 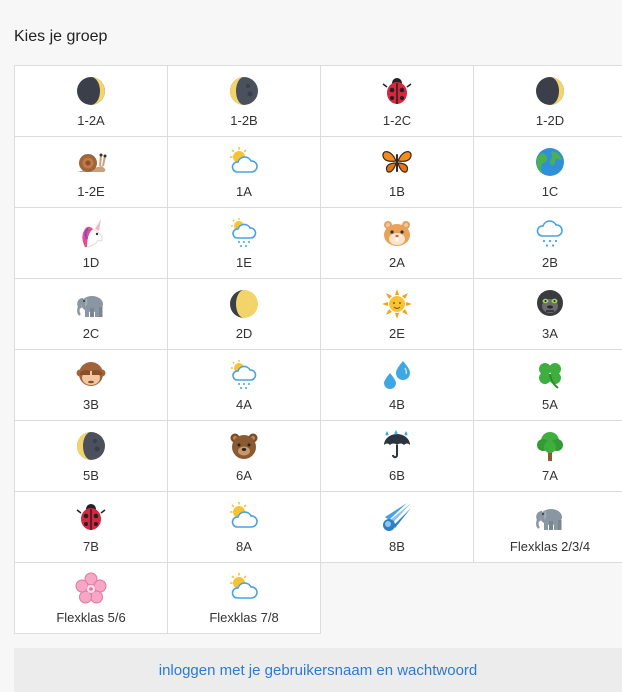 I want to click on group-label: 1-2E, so click(x=91, y=191).